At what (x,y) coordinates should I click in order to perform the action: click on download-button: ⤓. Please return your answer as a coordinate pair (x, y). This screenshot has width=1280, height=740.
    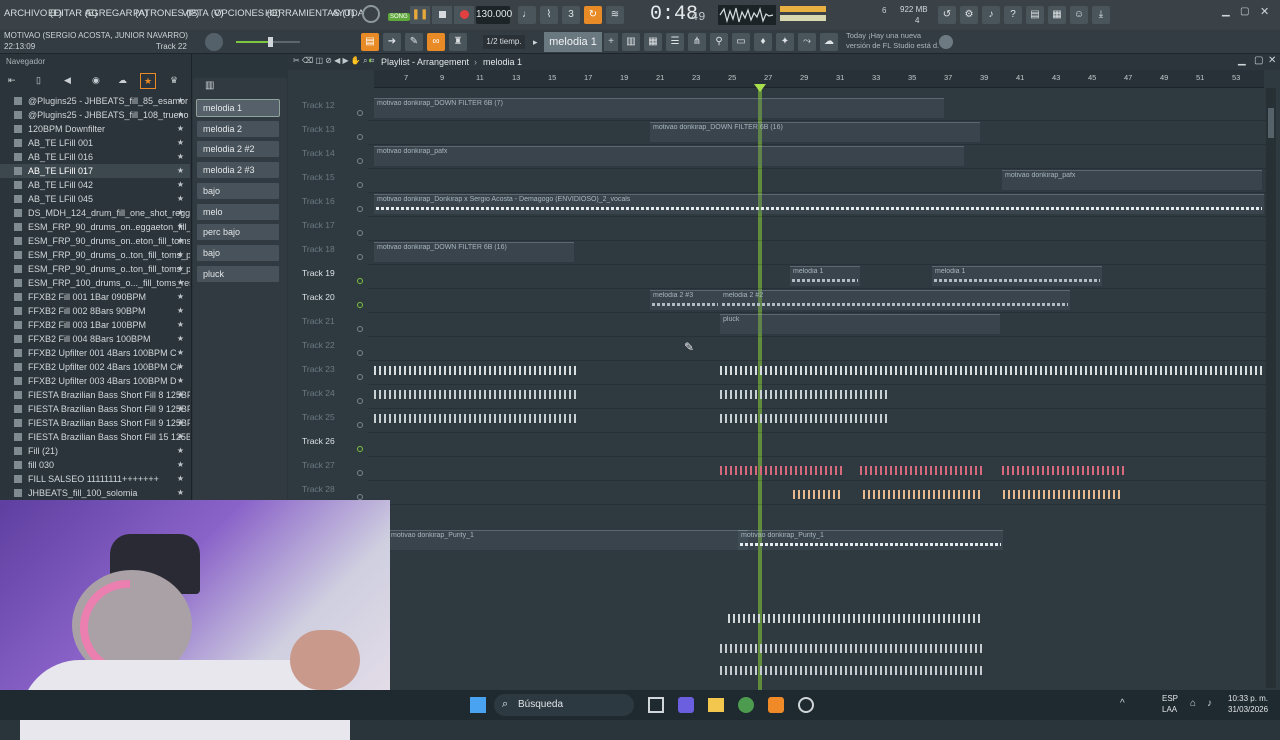
    Looking at the image, I should click on (1101, 15).